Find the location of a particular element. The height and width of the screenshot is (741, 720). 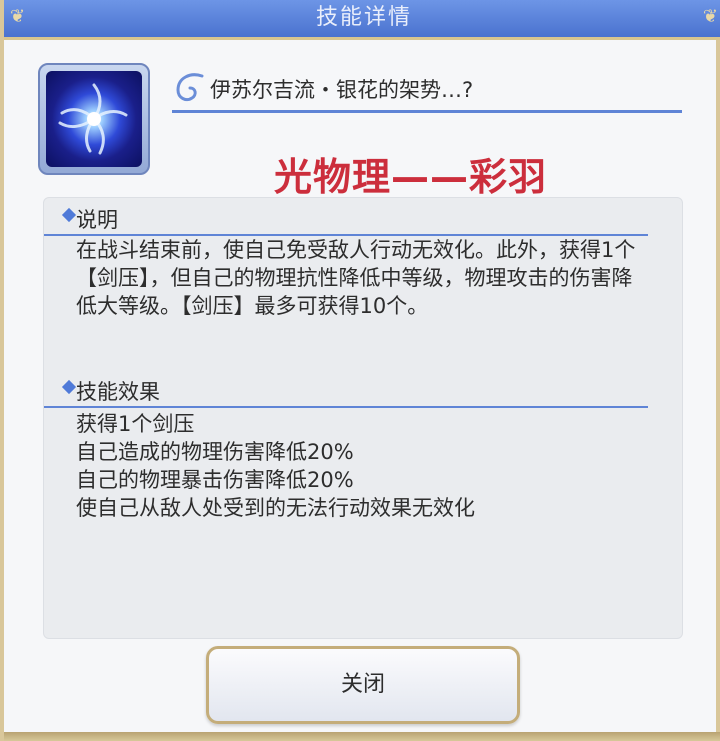

effects-header: 技能效果 is located at coordinates (346, 391).